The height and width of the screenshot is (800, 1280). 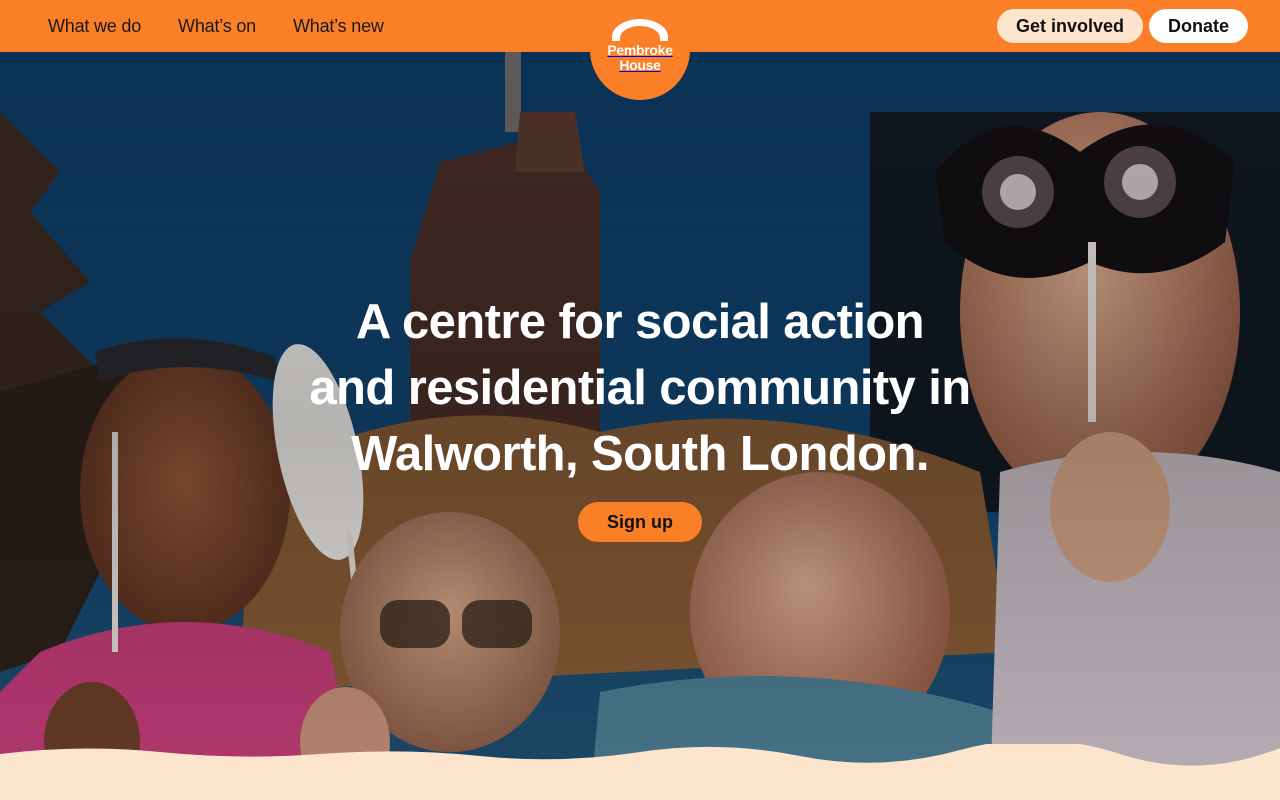 I want to click on get-involved-button: Get involved, so click(x=1069, y=26).